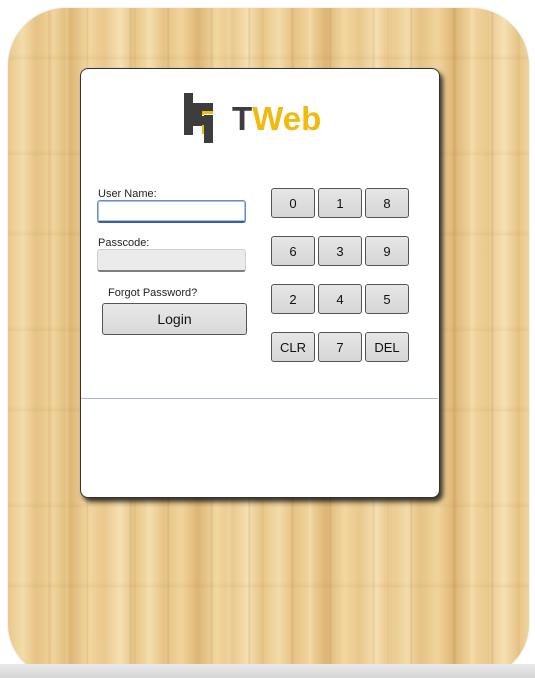 Image resolution: width=535 pixels, height=678 pixels. I want to click on keypad-key-3: 3, so click(340, 251).